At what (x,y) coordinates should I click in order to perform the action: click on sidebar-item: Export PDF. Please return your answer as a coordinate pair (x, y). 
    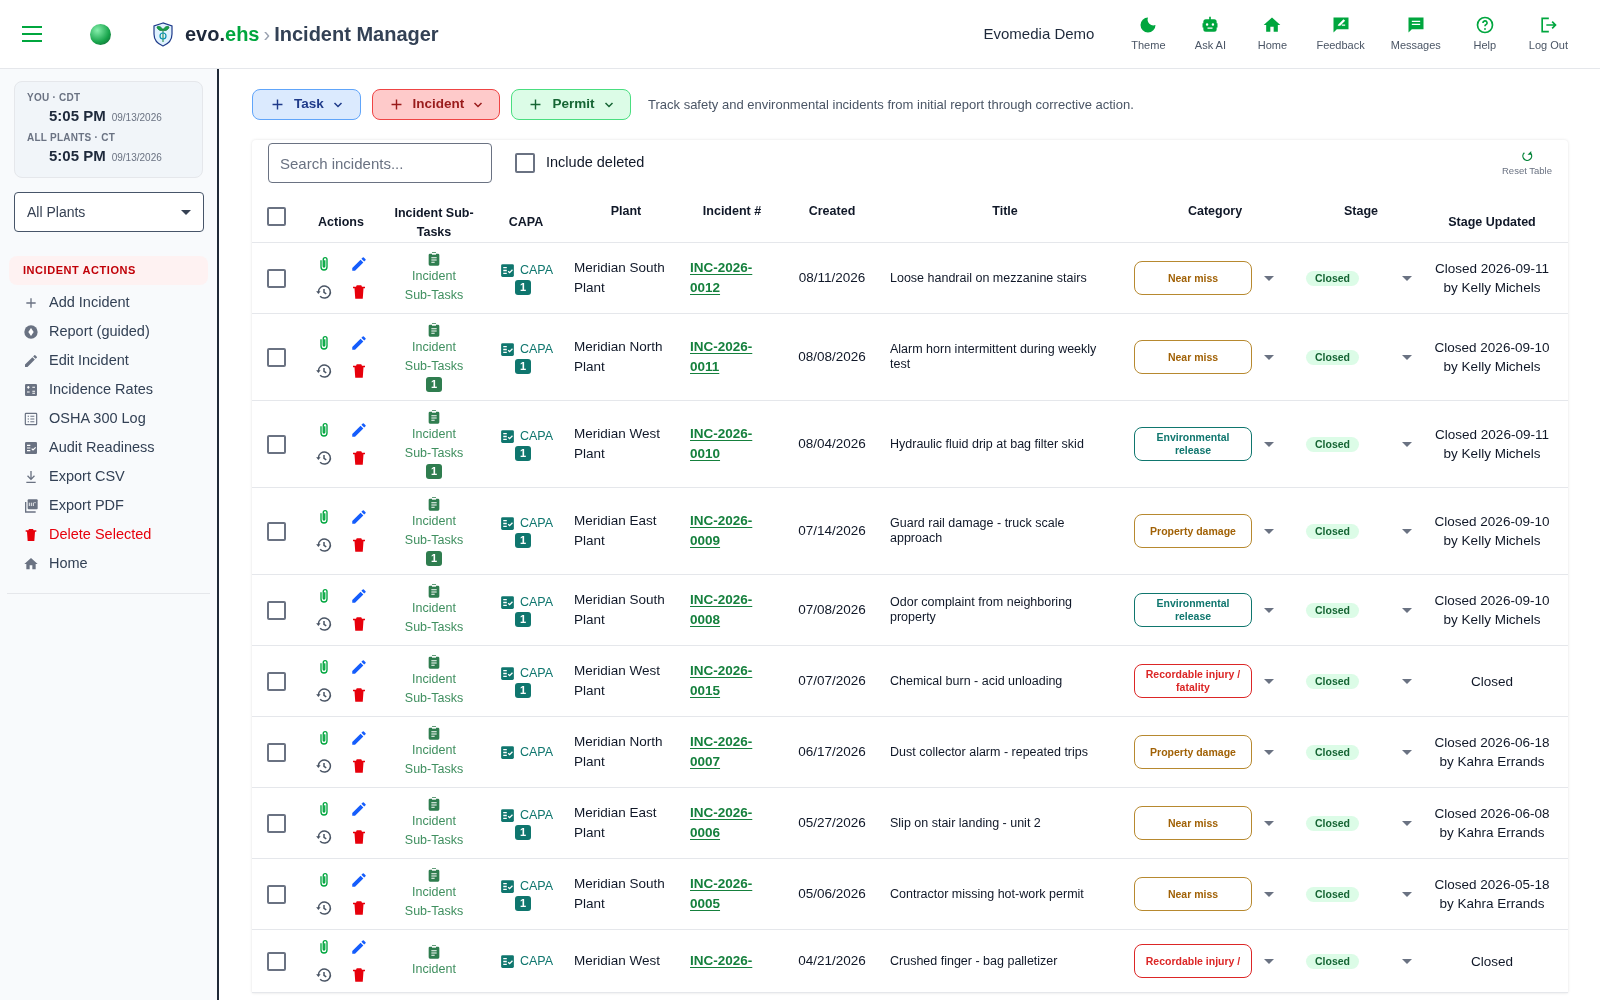
    Looking at the image, I should click on (108, 506).